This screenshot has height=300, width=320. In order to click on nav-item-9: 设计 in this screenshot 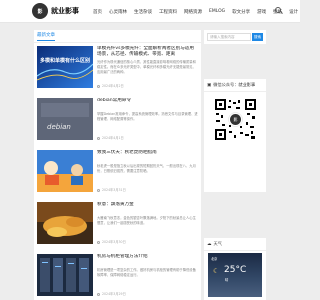, I will do `click(293, 12)`.